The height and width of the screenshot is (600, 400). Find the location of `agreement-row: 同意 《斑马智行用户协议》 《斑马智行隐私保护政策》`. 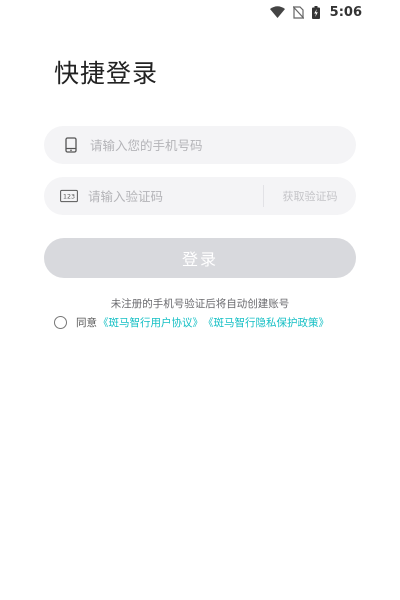

agreement-row: 同意 《斑马智行用户协议》 《斑马智行隐私保护政策》 is located at coordinates (191, 322).